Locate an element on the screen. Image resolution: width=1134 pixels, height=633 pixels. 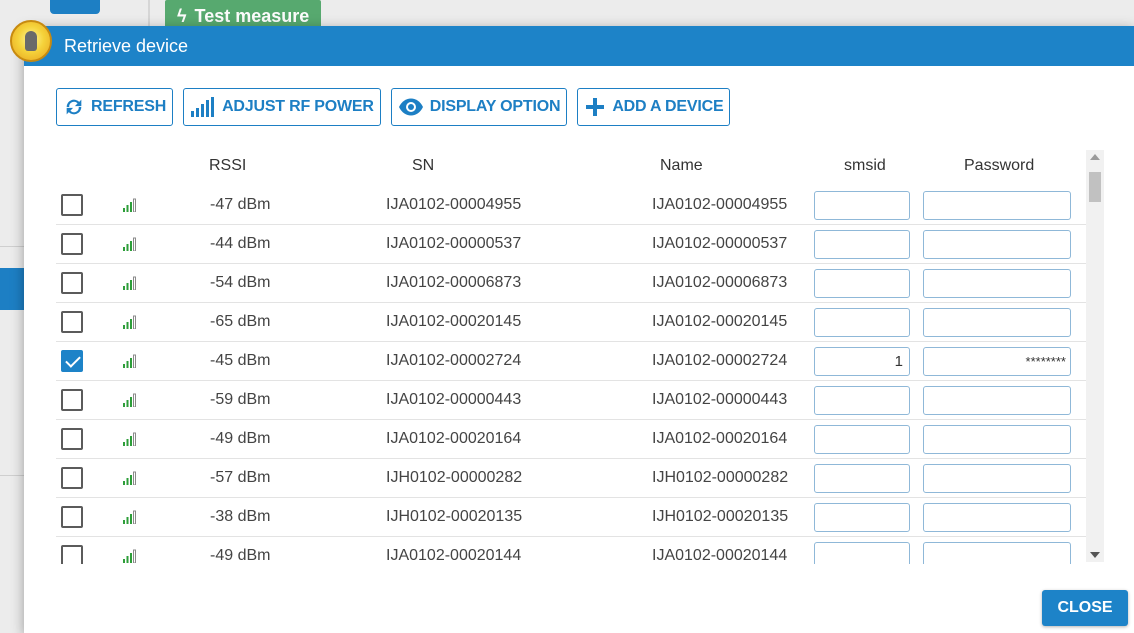
table-scrollbar is located at coordinates (1095, 356).